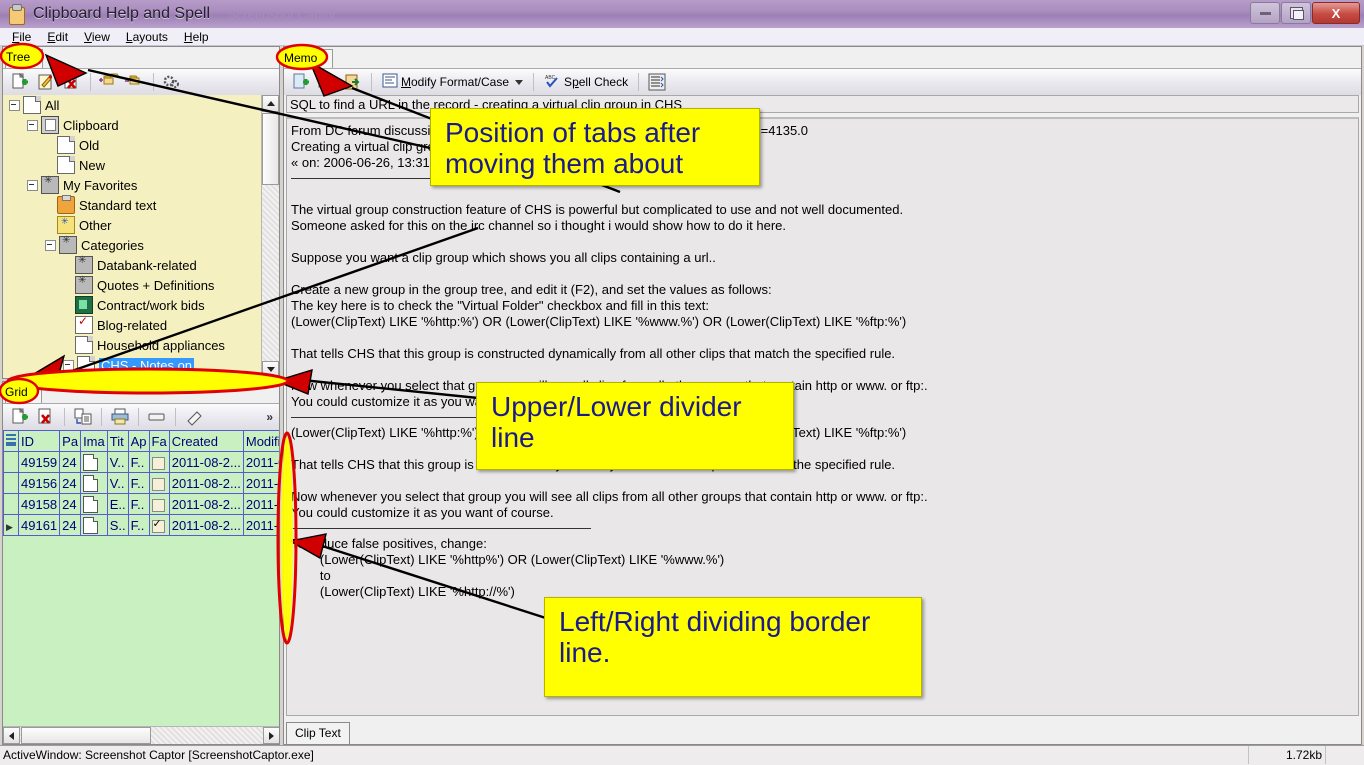 This screenshot has height=765, width=1364. I want to click on wrap-lines-icon, so click(657, 82).